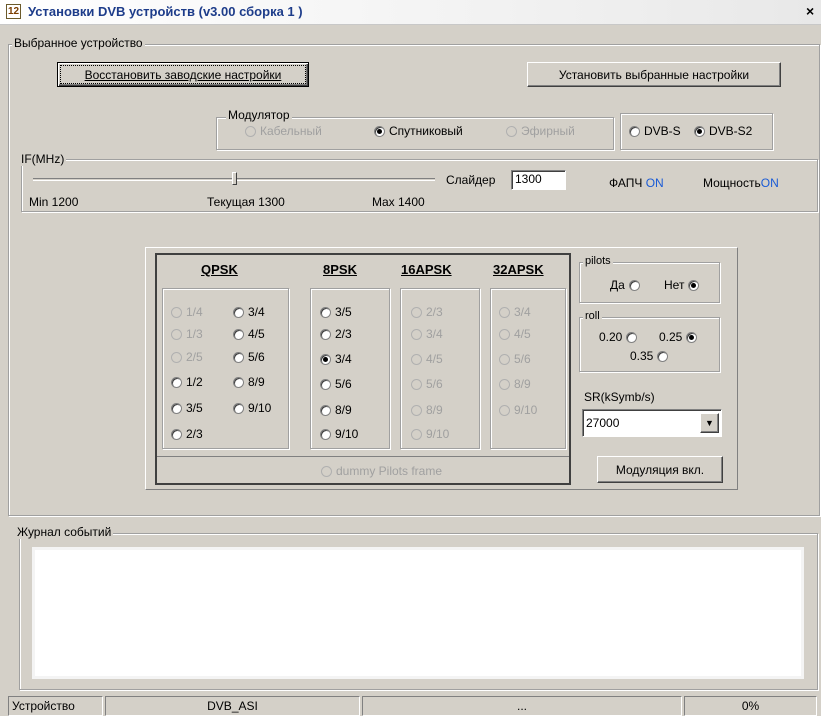 This screenshot has width=821, height=716. What do you see at coordinates (194, 357) in the screenshot?
I see `radio-label: 2/5` at bounding box center [194, 357].